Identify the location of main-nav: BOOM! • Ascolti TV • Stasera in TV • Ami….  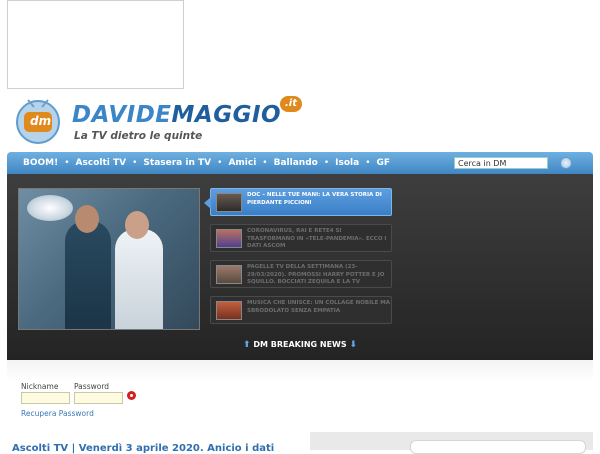
(300, 163).